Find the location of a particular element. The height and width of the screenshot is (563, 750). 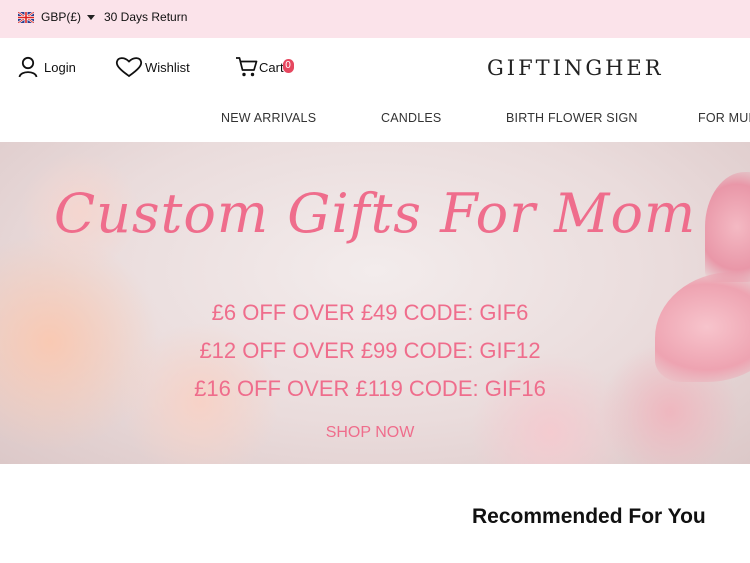

login-label: Login is located at coordinates (60, 67).